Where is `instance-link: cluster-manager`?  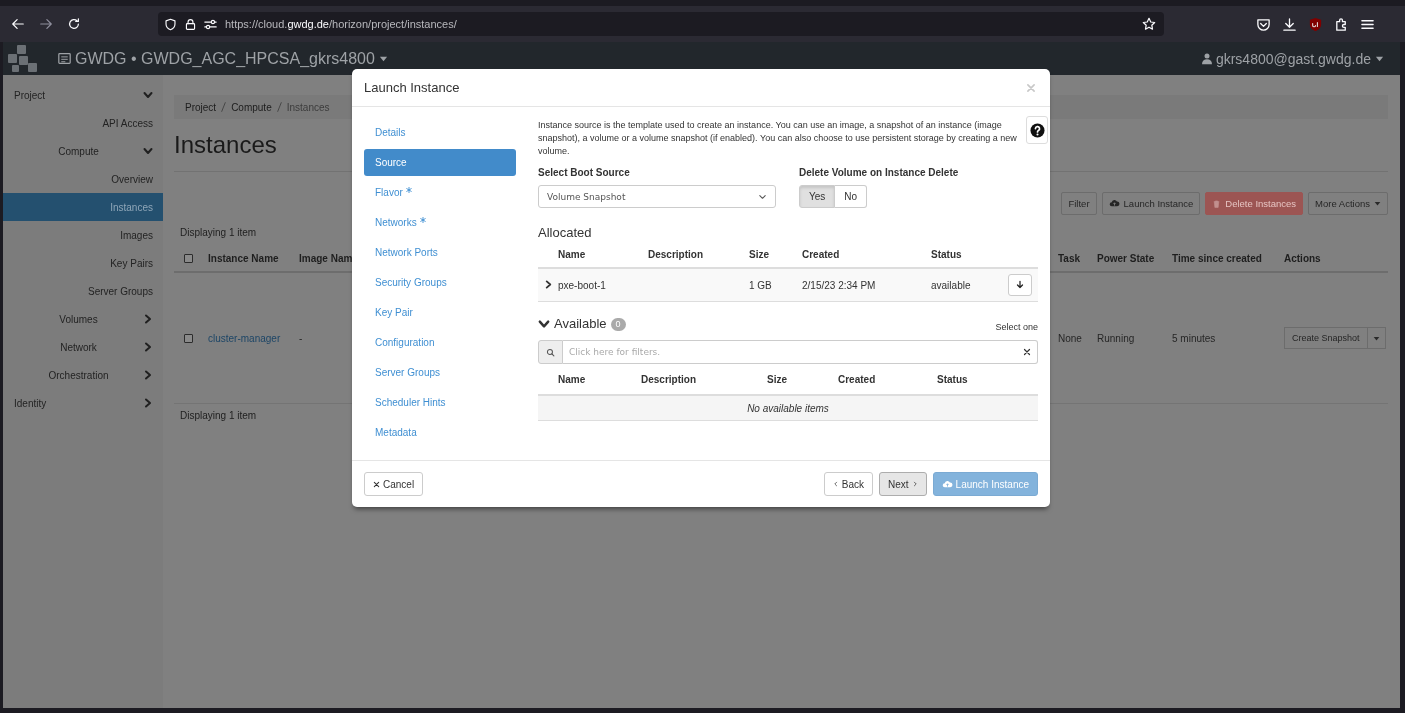
instance-link: cluster-manager is located at coordinates (244, 338).